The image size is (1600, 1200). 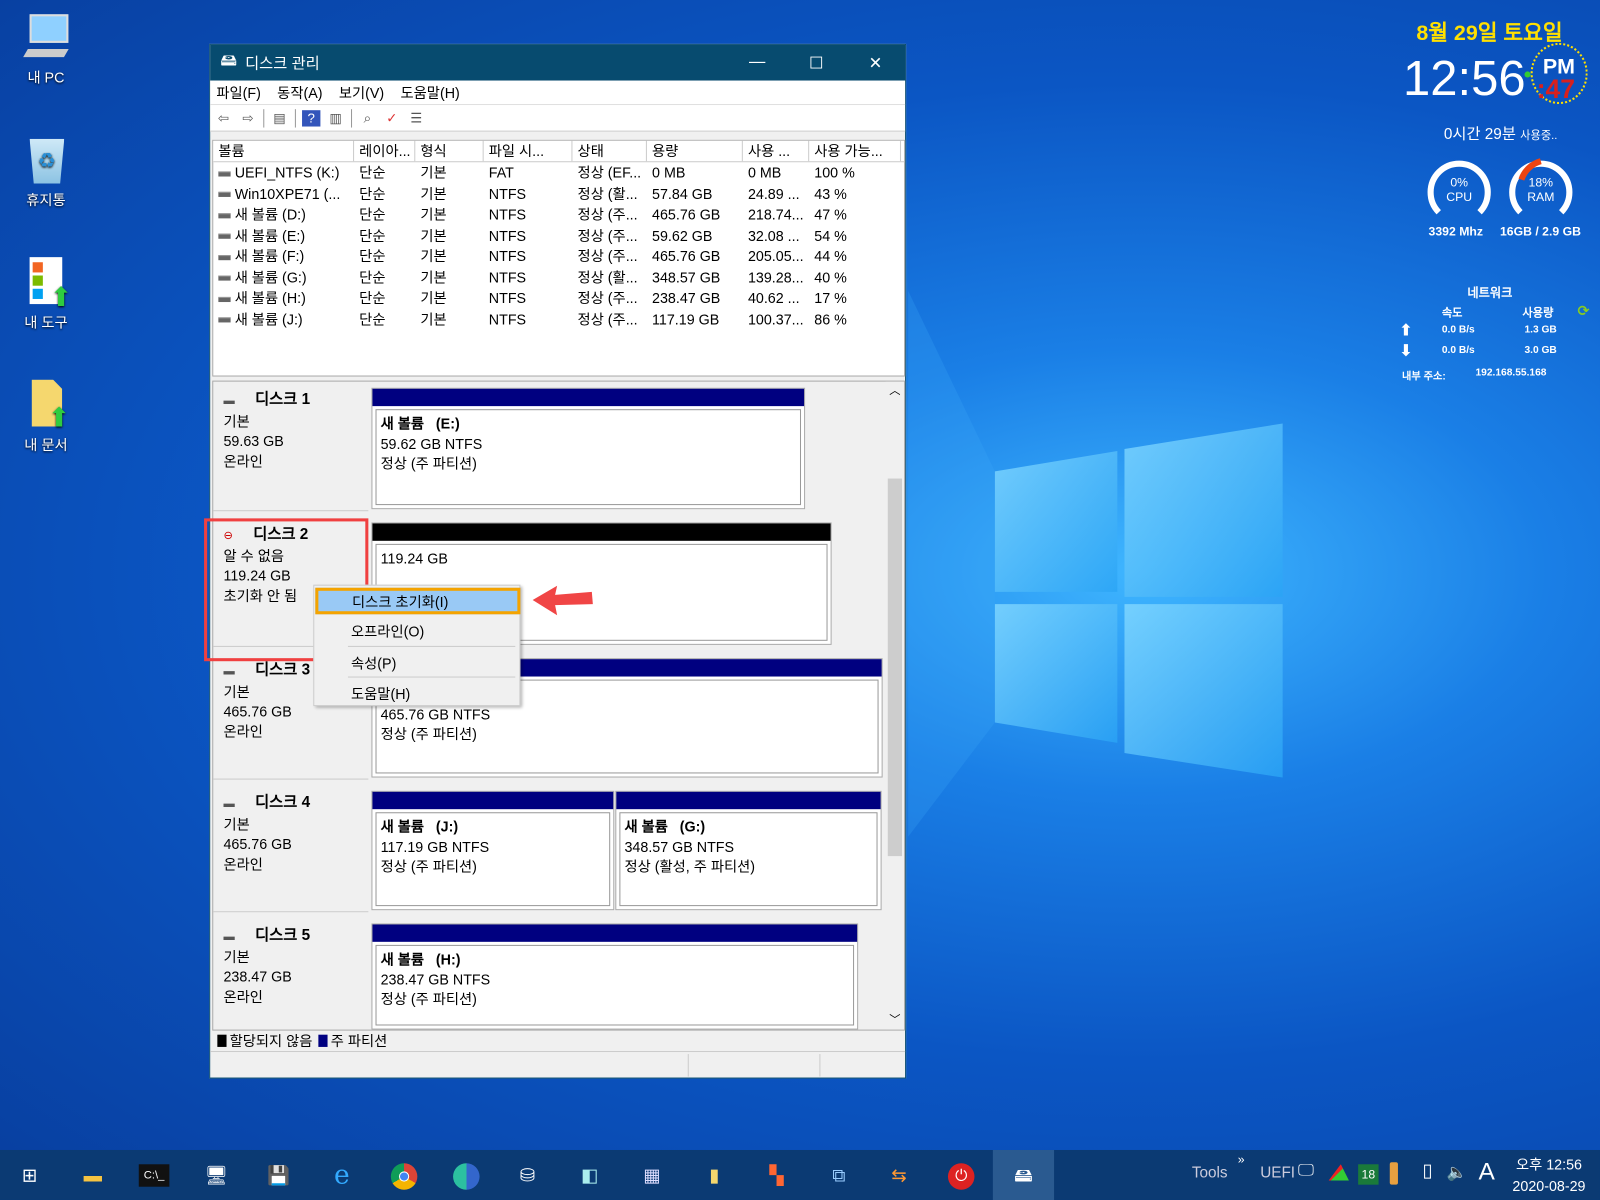 What do you see at coordinates (283, 214) in the screenshot?
I see `volume-cell: 새 볼륨 (D:)` at bounding box center [283, 214].